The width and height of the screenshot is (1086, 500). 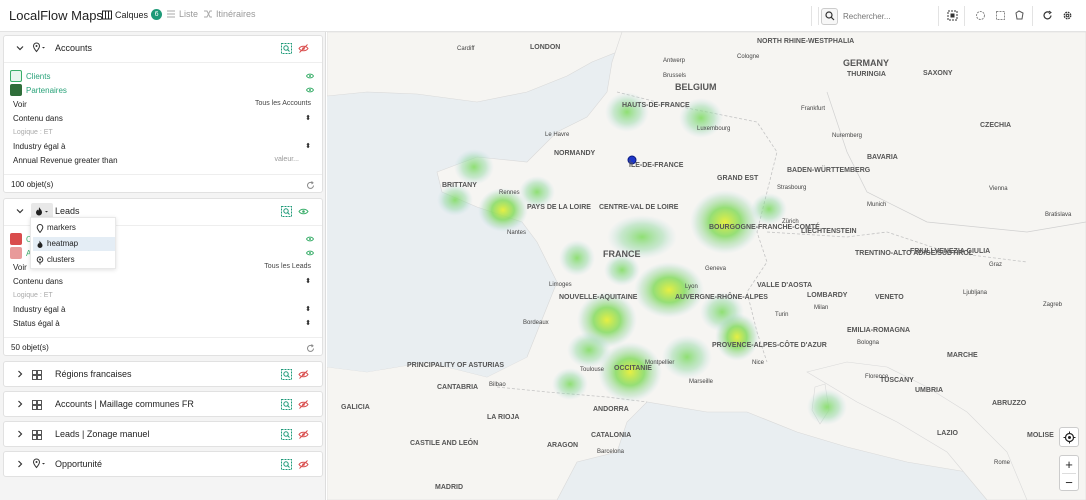 What do you see at coordinates (163, 325) in the screenshot?
I see `filter-status: Status égal à ⬍` at bounding box center [163, 325].